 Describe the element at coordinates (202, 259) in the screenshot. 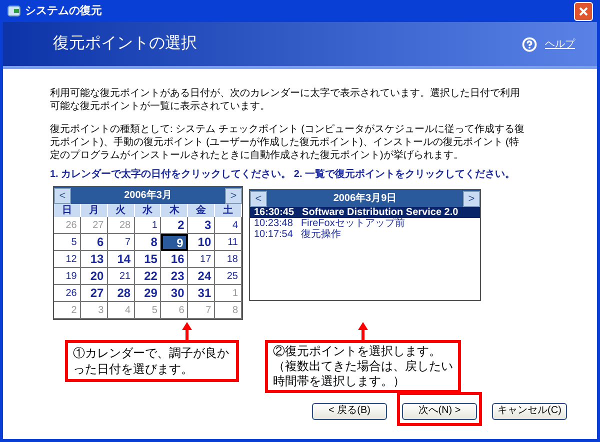

I see `calendar-day: 17` at that location.